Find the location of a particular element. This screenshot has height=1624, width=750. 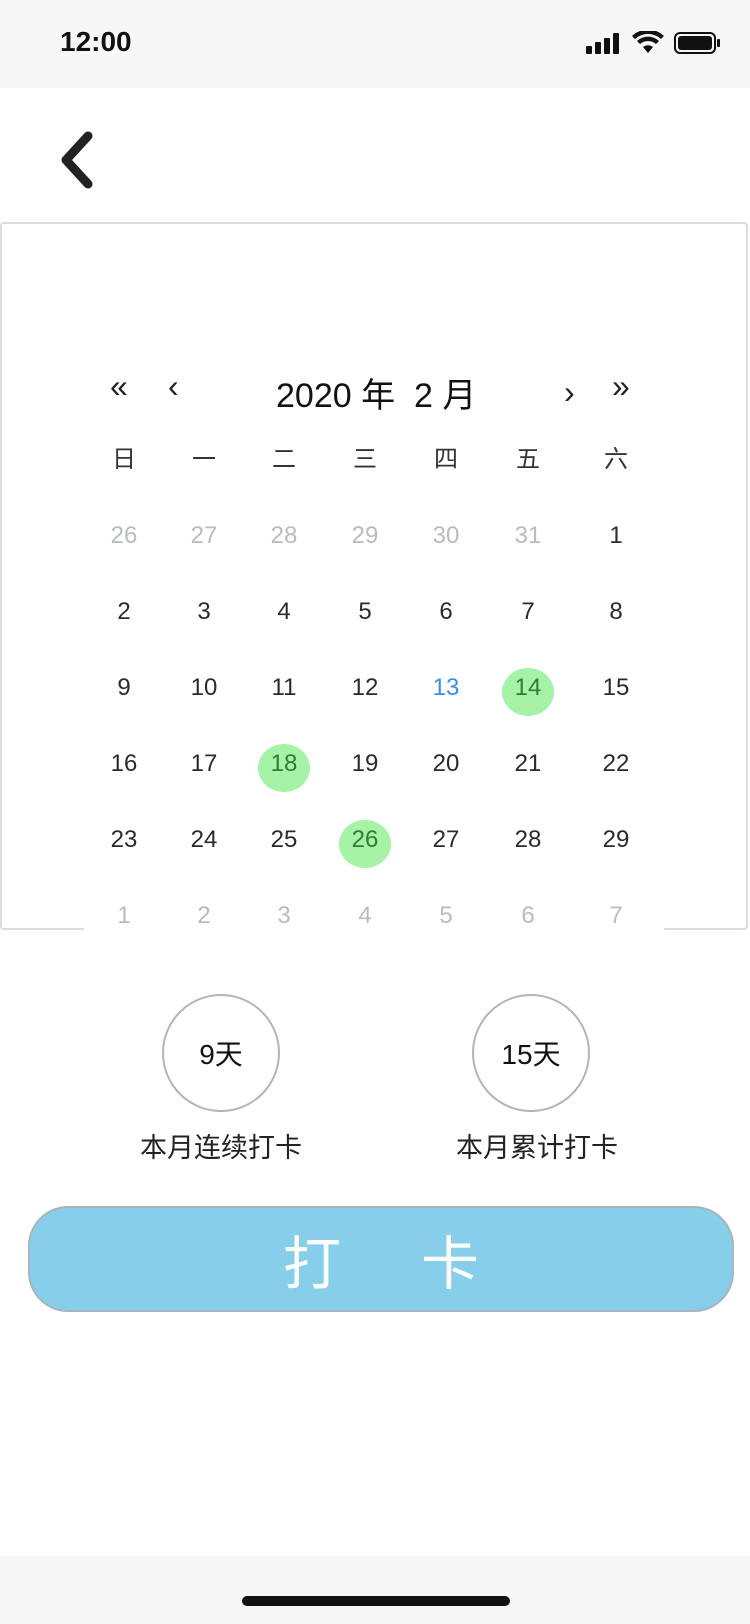

calendar-day: 24 is located at coordinates (204, 840).